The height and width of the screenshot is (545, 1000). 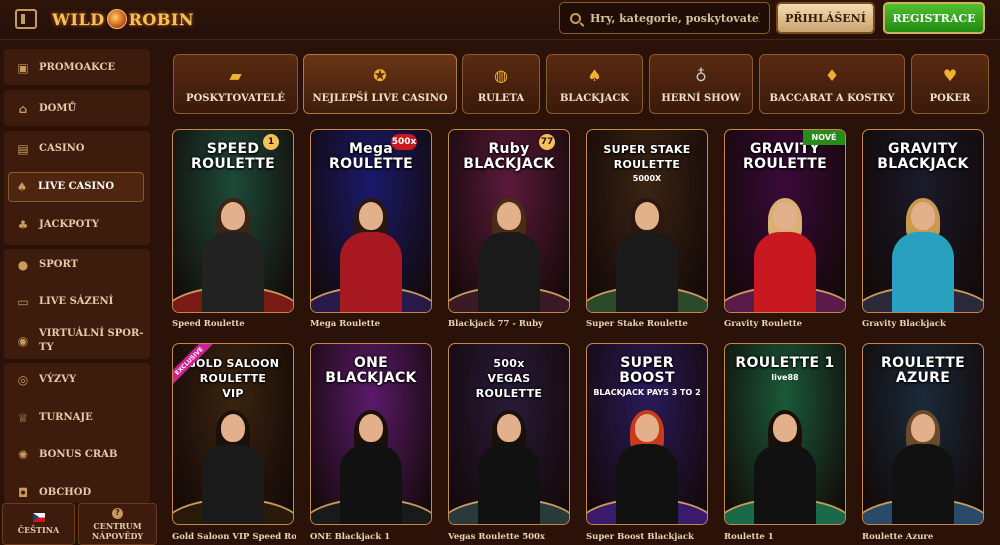 I want to click on category-poskytovatele: ▰ POSKYTOVATELÉ, so click(x=235, y=84).